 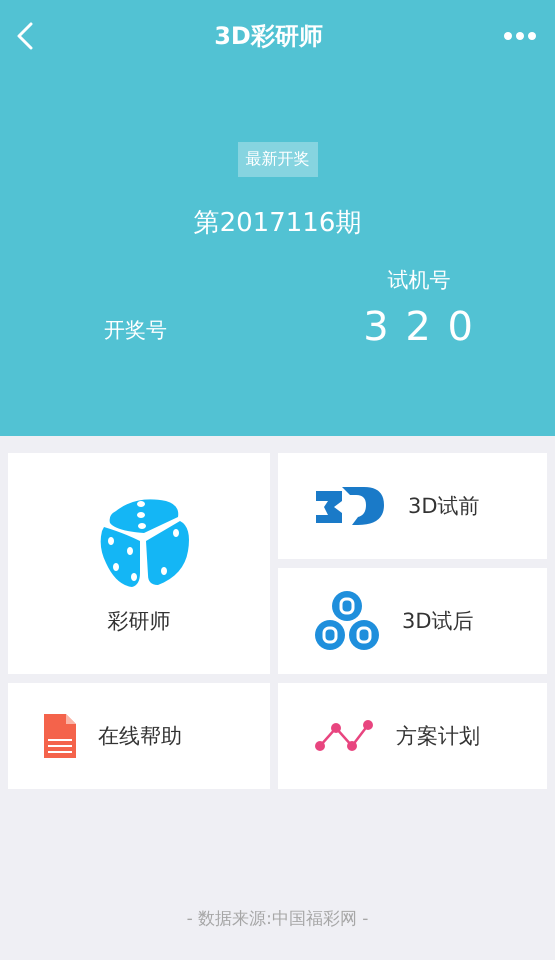 I want to click on menu-tile: 3D试后, so click(x=412, y=621).